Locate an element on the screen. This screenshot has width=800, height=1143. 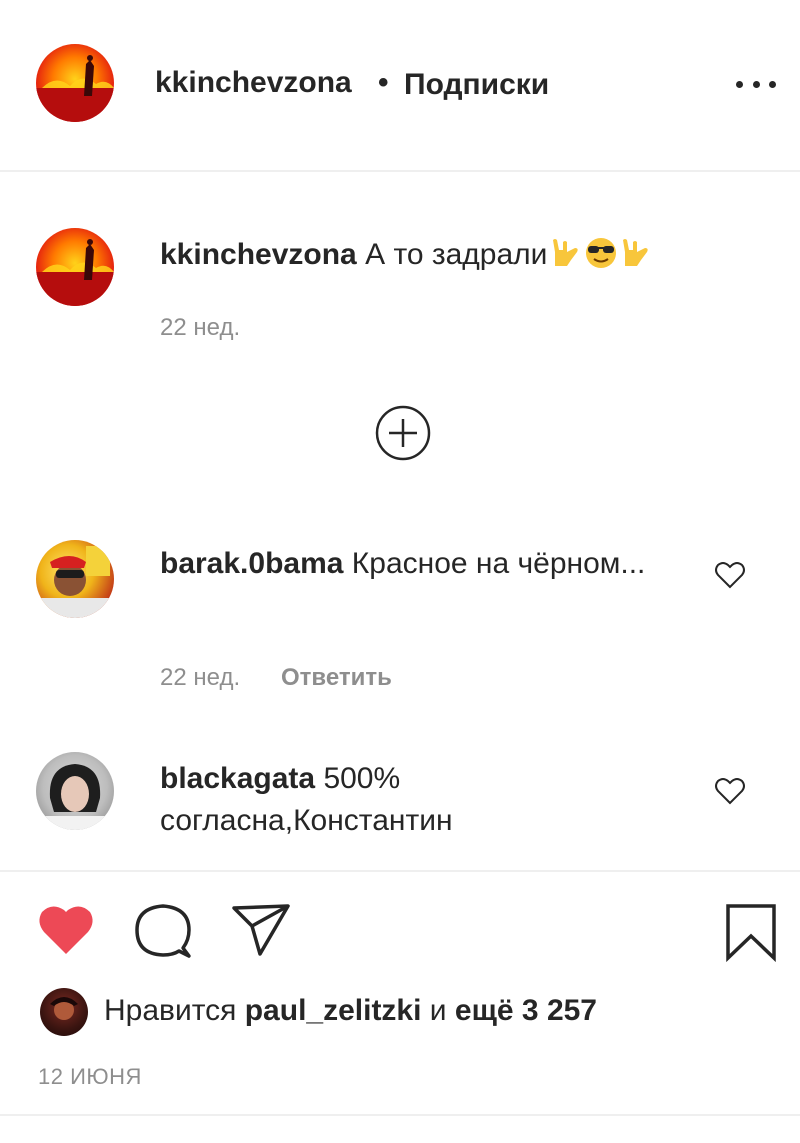
caption-username: kkinchevzona is located at coordinates (258, 254).